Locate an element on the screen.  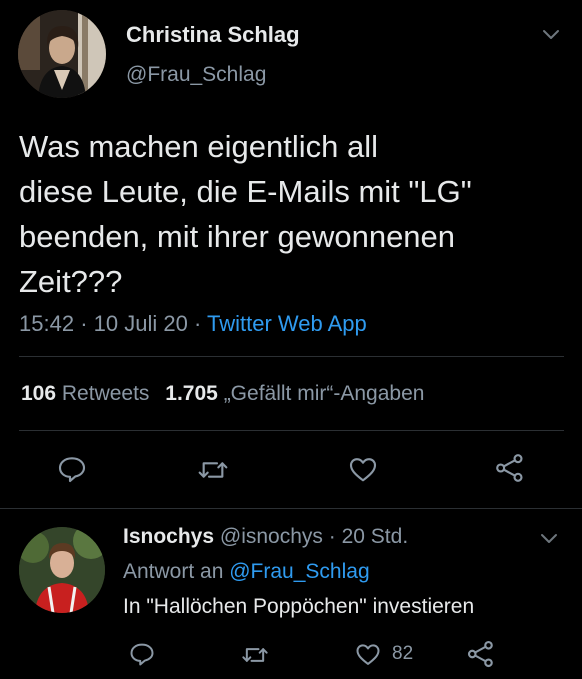
reply-to-mention: @Frau_Schlag is located at coordinates (299, 571).